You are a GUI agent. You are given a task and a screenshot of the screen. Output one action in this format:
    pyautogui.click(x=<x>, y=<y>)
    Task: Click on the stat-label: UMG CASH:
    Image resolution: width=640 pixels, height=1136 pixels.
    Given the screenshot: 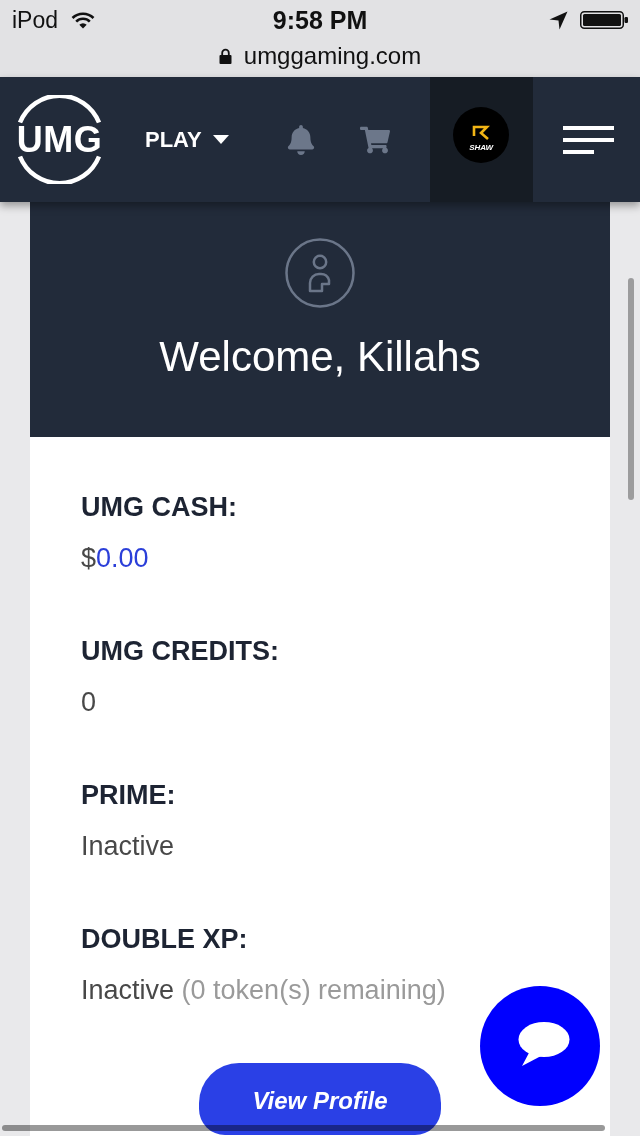 What is the action you would take?
    pyautogui.click(x=159, y=507)
    